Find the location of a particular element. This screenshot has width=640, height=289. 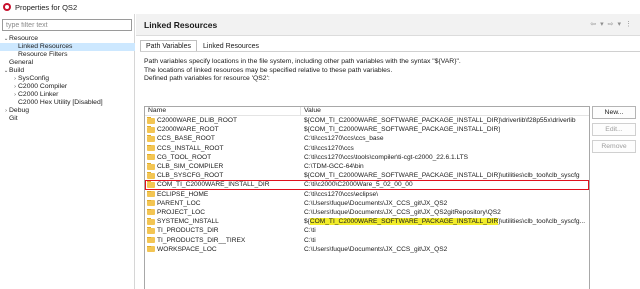

button-column: New... Edit... Remove is located at coordinates (614, 129).